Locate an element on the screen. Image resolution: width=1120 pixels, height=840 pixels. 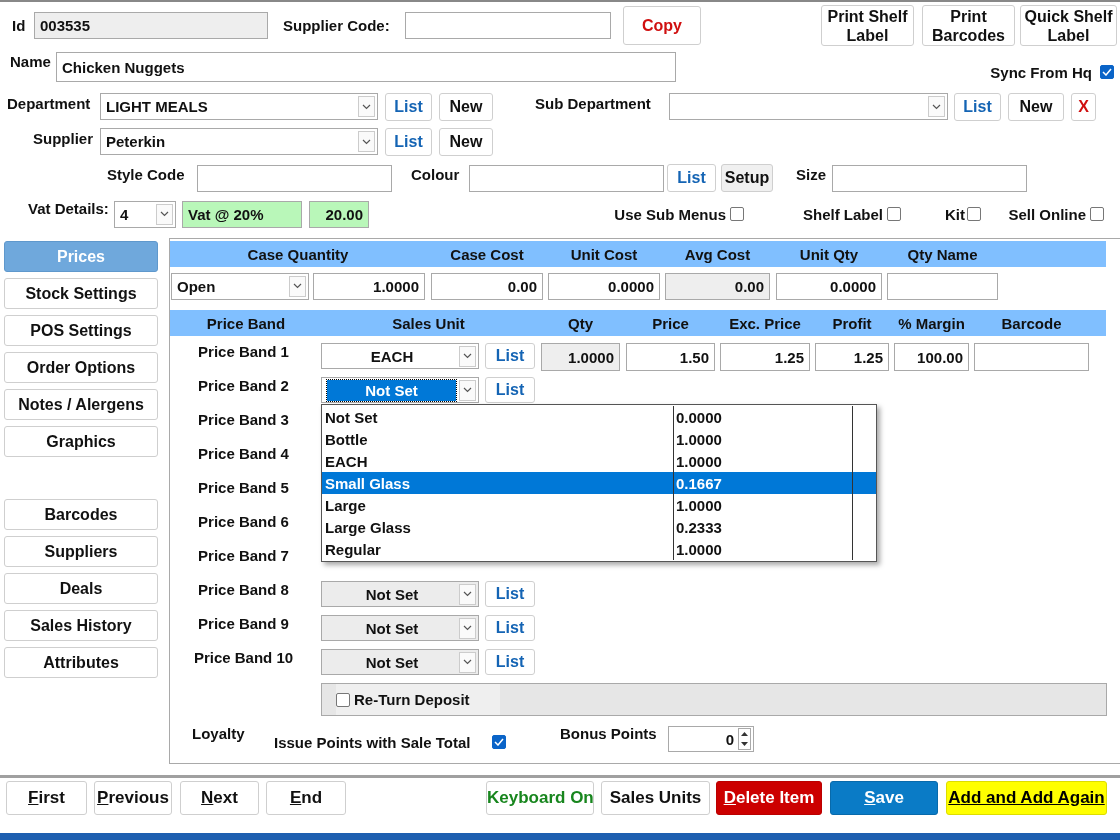
colour-field is located at coordinates (566, 178).